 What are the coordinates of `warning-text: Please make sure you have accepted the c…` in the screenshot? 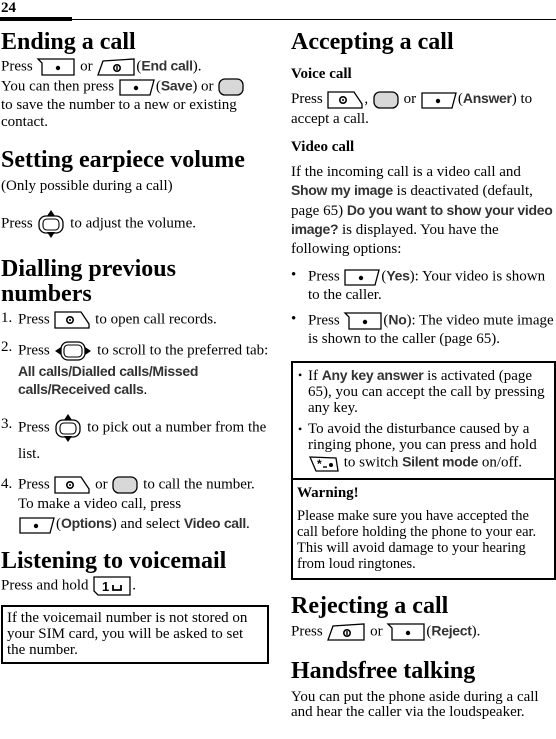 It's located at (417, 540).